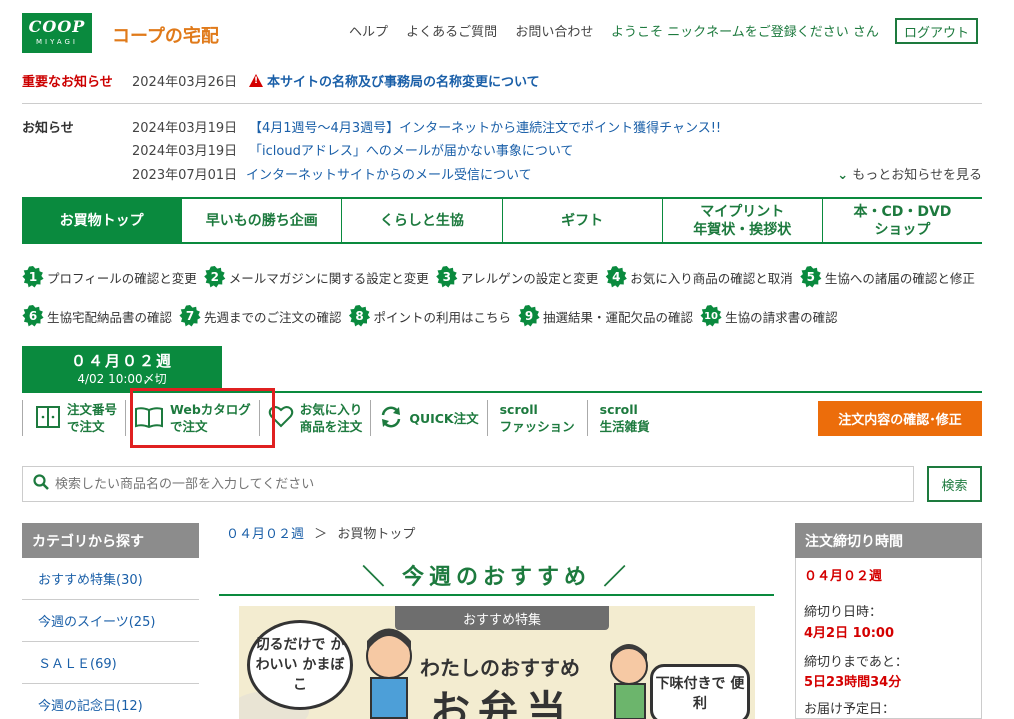 The image size is (1014, 719). I want to click on category-item: おすすめ特集(30), so click(110, 579).